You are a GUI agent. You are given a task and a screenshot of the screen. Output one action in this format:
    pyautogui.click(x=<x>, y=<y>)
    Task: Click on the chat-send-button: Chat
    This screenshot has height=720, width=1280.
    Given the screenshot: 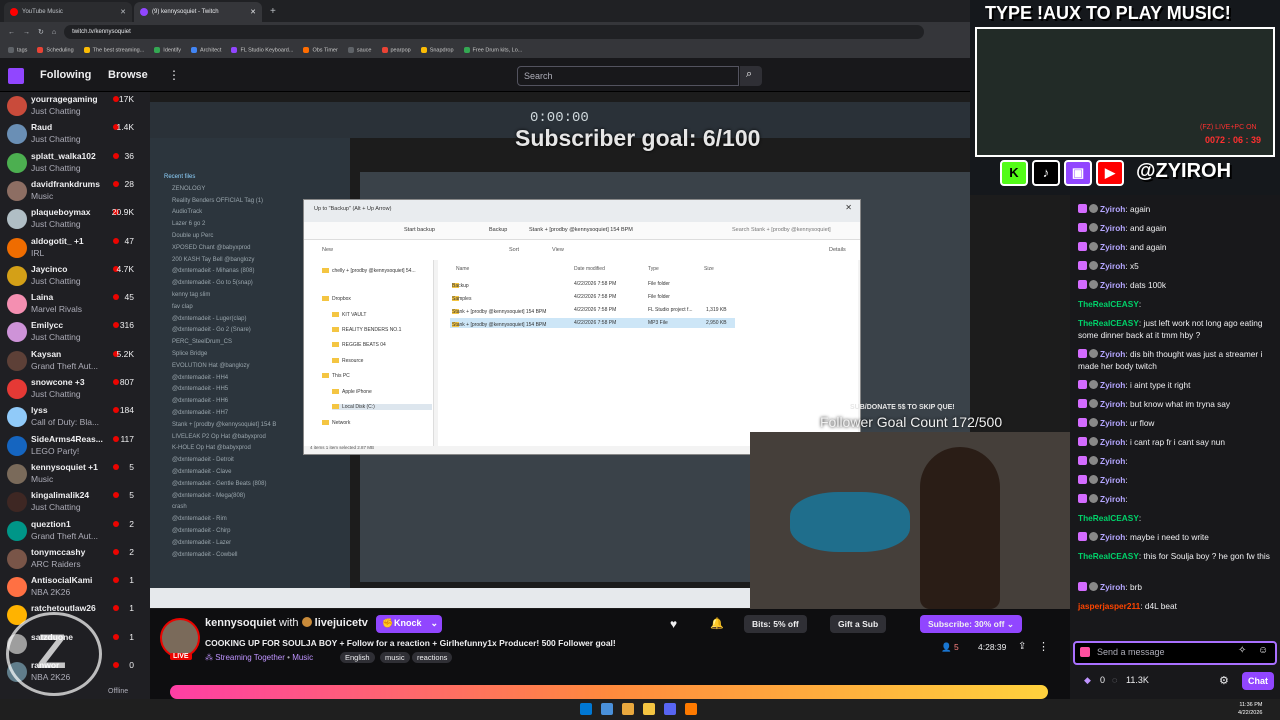 What is the action you would take?
    pyautogui.click(x=1258, y=681)
    